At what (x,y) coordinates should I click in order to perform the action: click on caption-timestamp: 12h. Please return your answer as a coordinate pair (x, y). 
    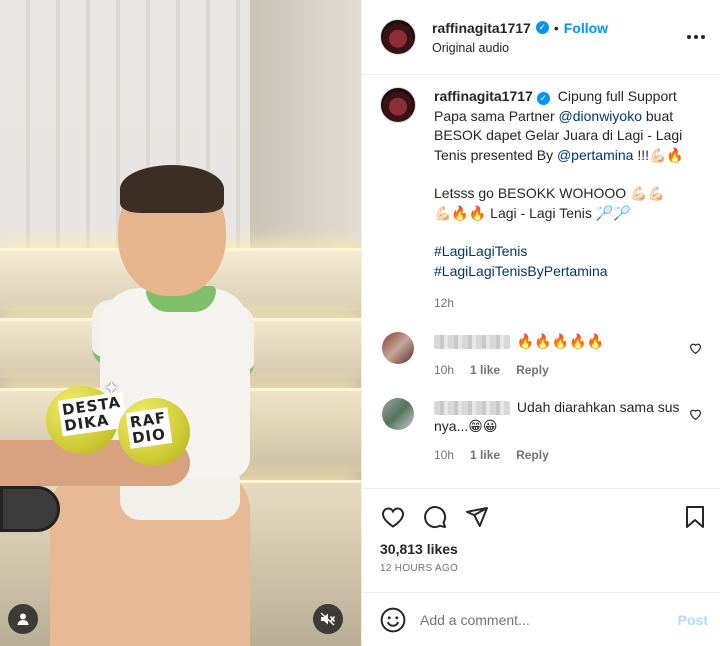
    Looking at the image, I should click on (444, 303).